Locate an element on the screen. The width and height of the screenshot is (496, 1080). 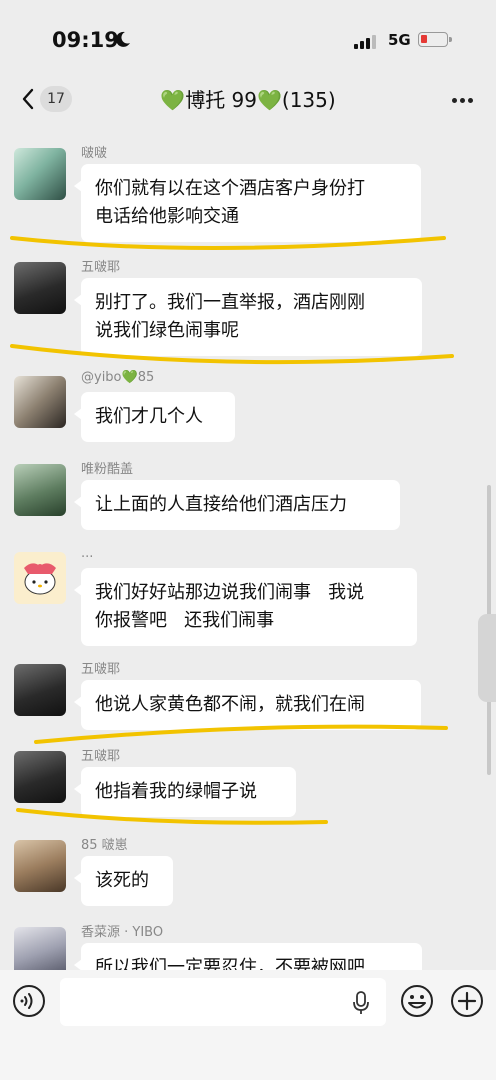
moon-icon is located at coordinates (122, 39).